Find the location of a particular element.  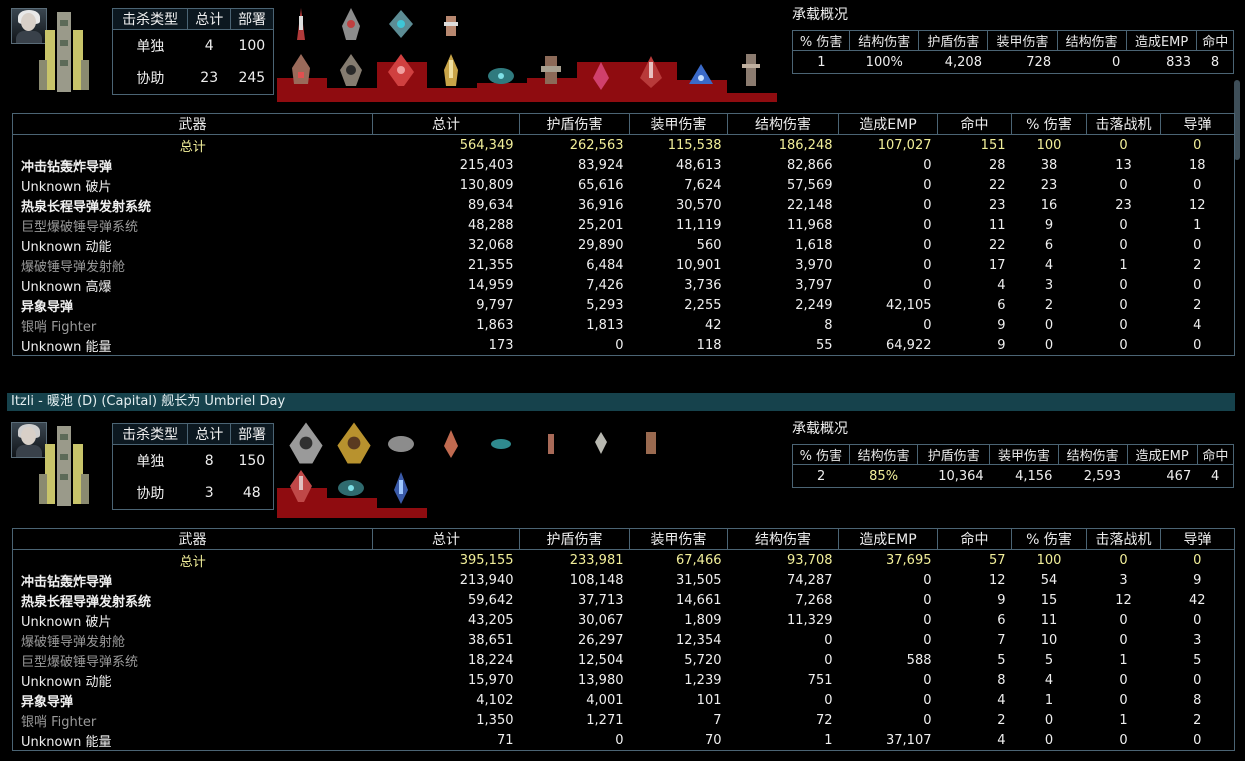

kill-total-header: 总计 is located at coordinates (209, 434).